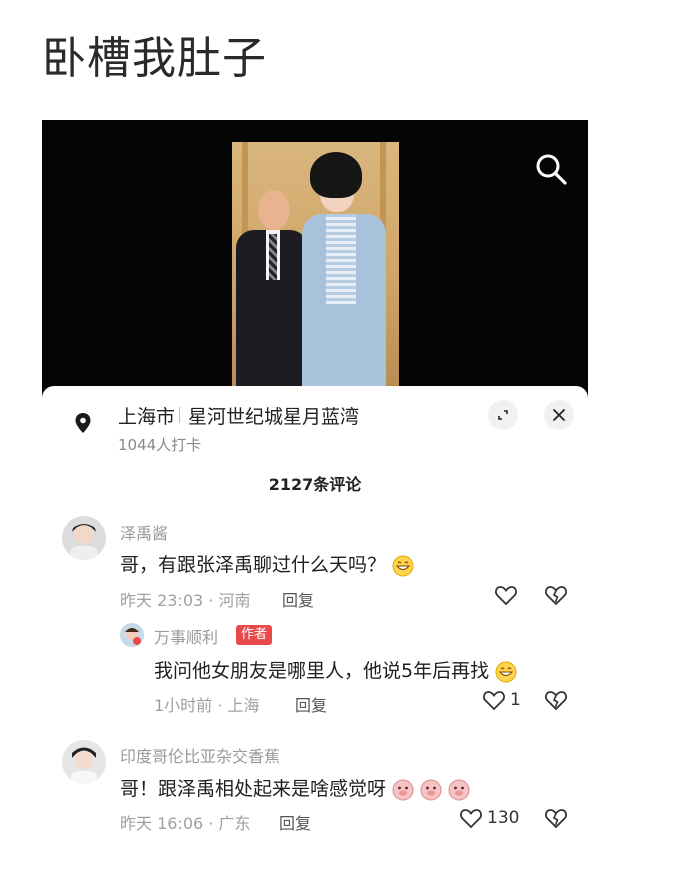 This screenshot has width=698, height=883. What do you see at coordinates (146, 415) in the screenshot?
I see `location-city: 上海市` at bounding box center [146, 415].